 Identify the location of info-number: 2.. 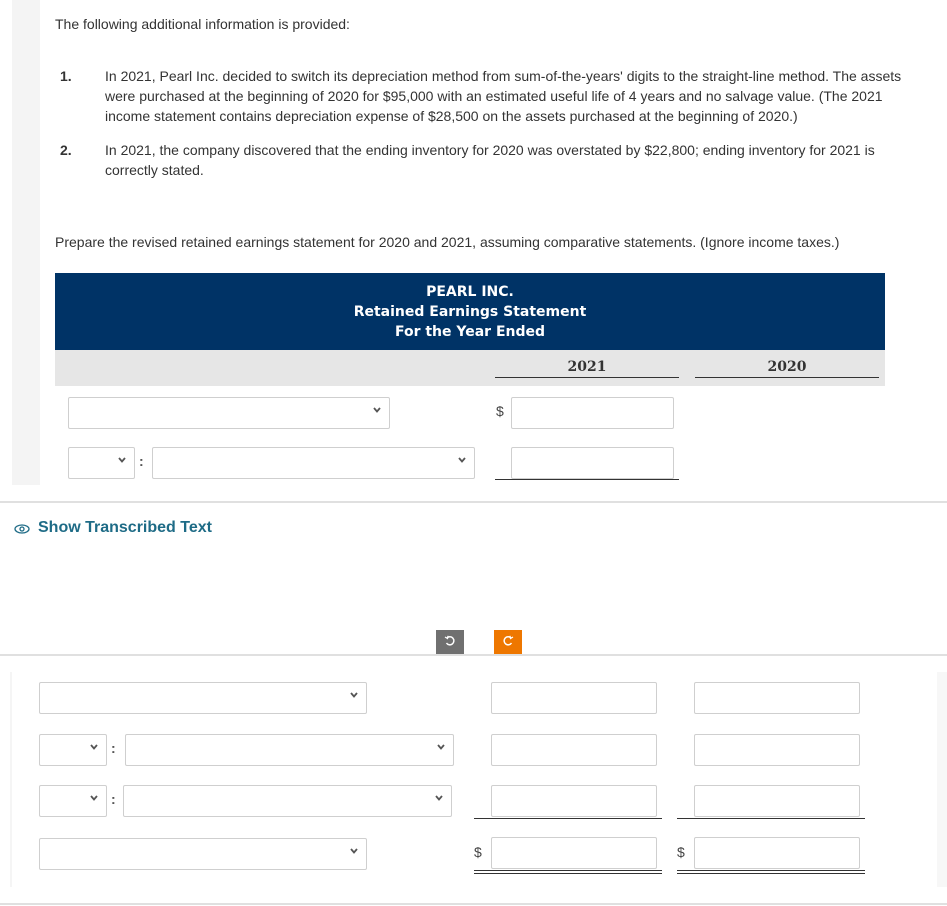
(66, 150).